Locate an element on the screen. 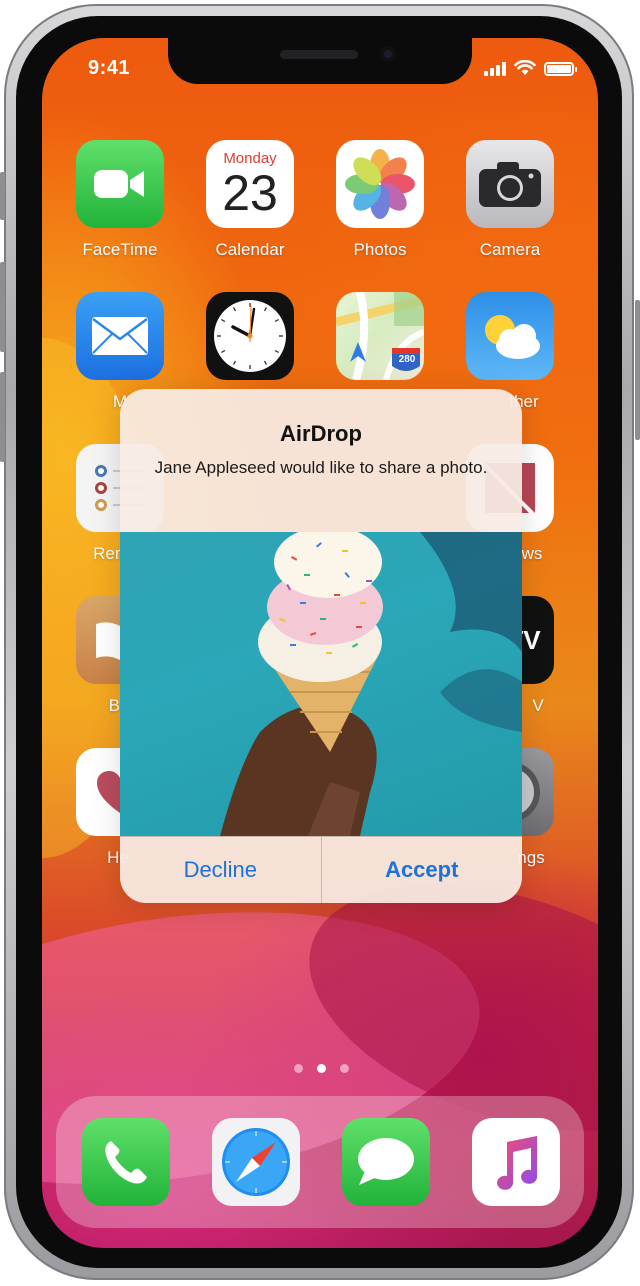  messages-icon is located at coordinates (386, 1162).